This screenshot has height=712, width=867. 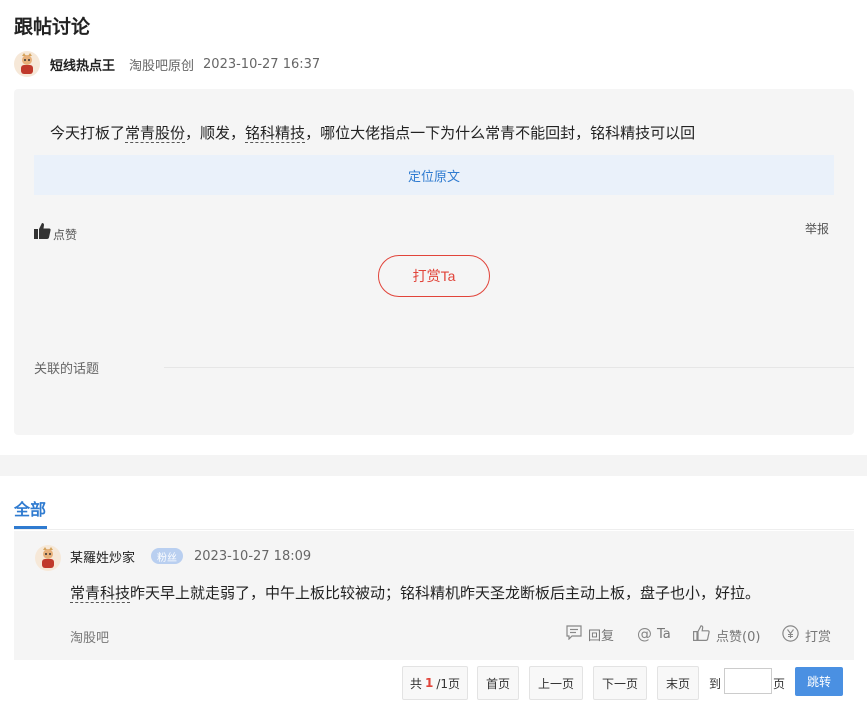 What do you see at coordinates (779, 684) in the screenshot?
I see `page-unit-label: 页` at bounding box center [779, 684].